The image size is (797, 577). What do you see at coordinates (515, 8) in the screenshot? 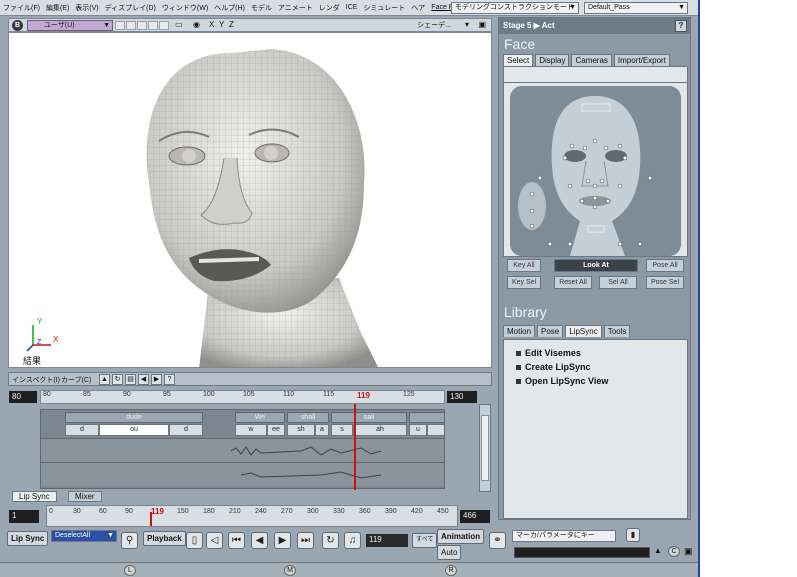
I see `mode-combo: モデリングコンストラクションモード ▼` at bounding box center [515, 8].